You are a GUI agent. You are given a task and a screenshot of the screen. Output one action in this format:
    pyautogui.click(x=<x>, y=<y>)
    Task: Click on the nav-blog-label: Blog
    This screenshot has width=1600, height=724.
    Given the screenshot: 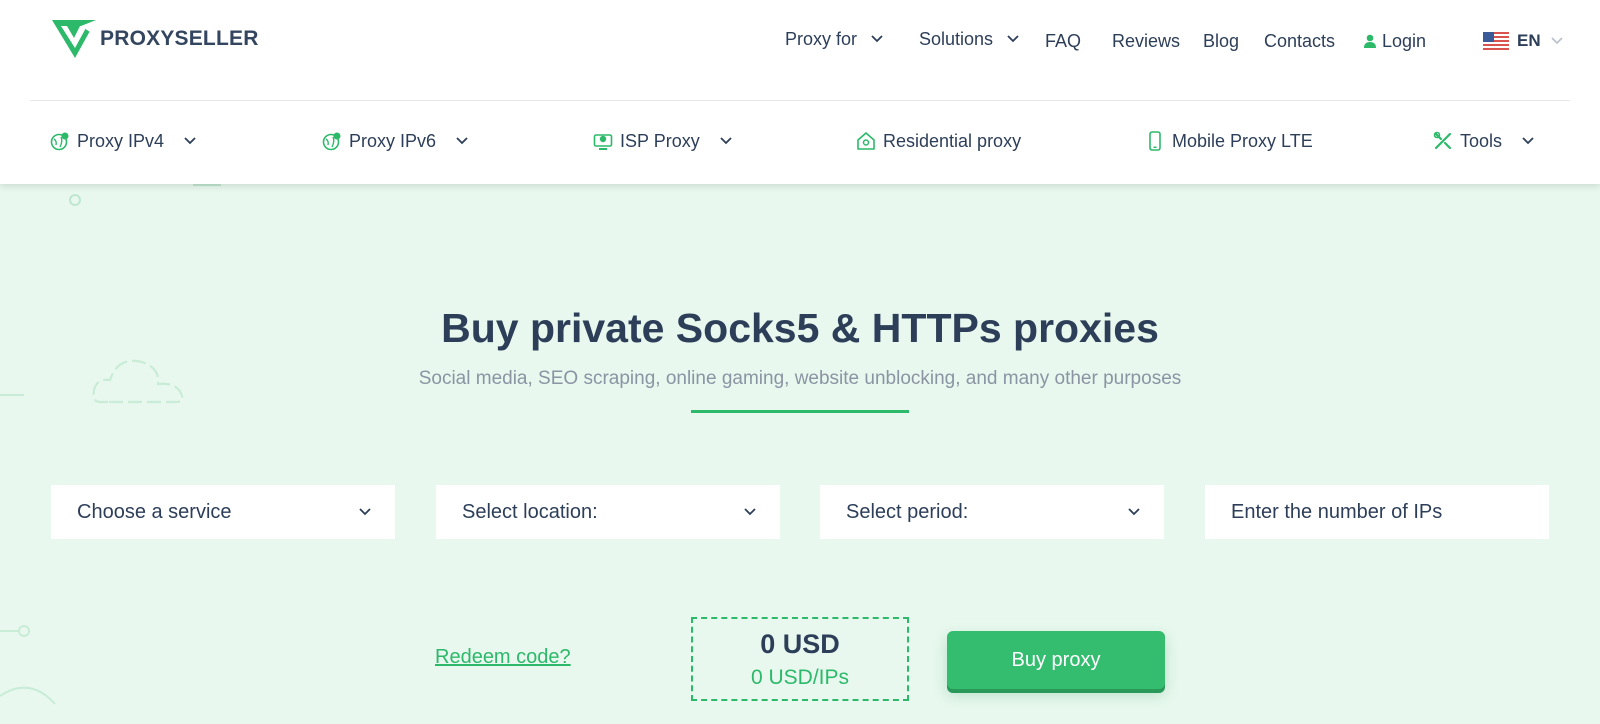 What is the action you would take?
    pyautogui.click(x=1221, y=40)
    